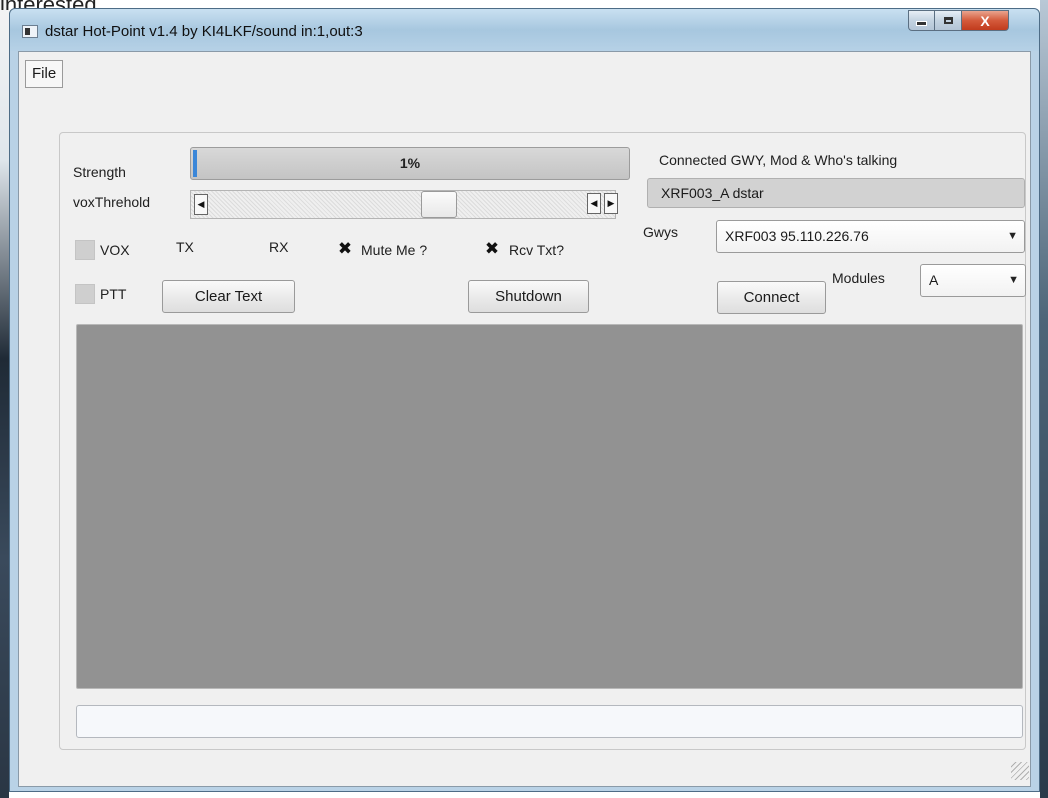 This screenshot has height=798, width=1048. What do you see at coordinates (858, 278) in the screenshot?
I see `modules-label: Modules` at bounding box center [858, 278].